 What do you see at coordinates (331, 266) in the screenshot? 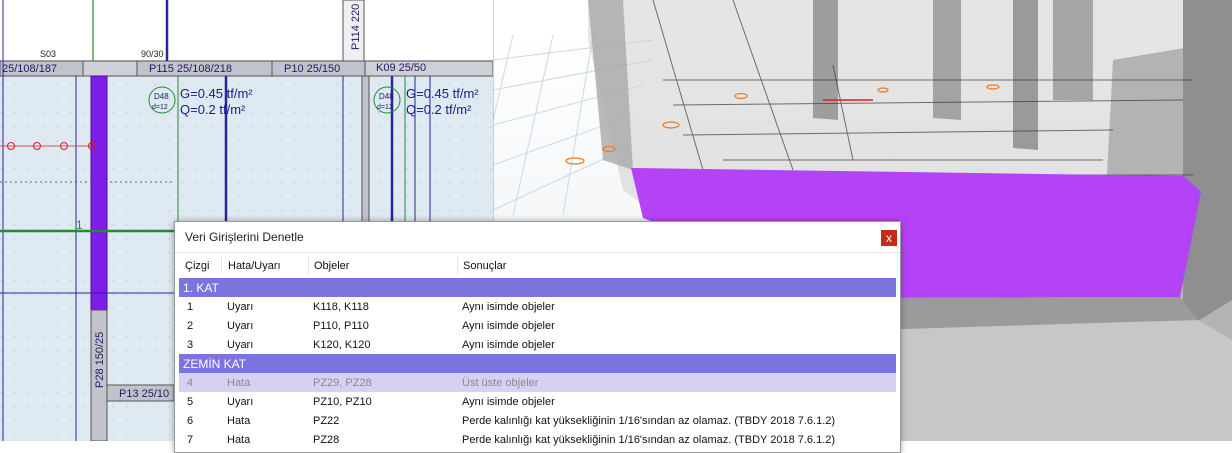
I see `column-header-objects: Objeler` at bounding box center [331, 266].